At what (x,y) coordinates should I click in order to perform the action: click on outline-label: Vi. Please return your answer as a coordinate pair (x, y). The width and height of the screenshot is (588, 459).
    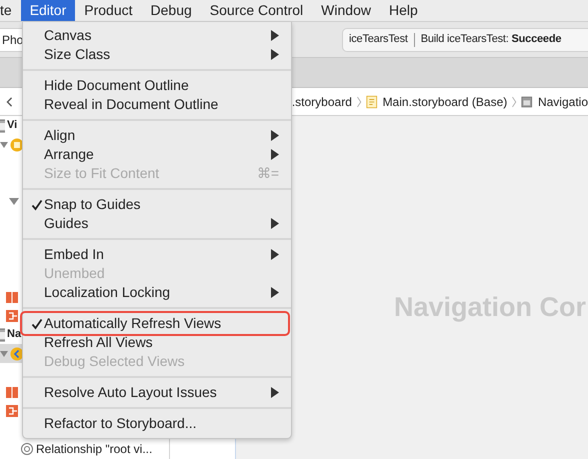
    Looking at the image, I should click on (12, 126).